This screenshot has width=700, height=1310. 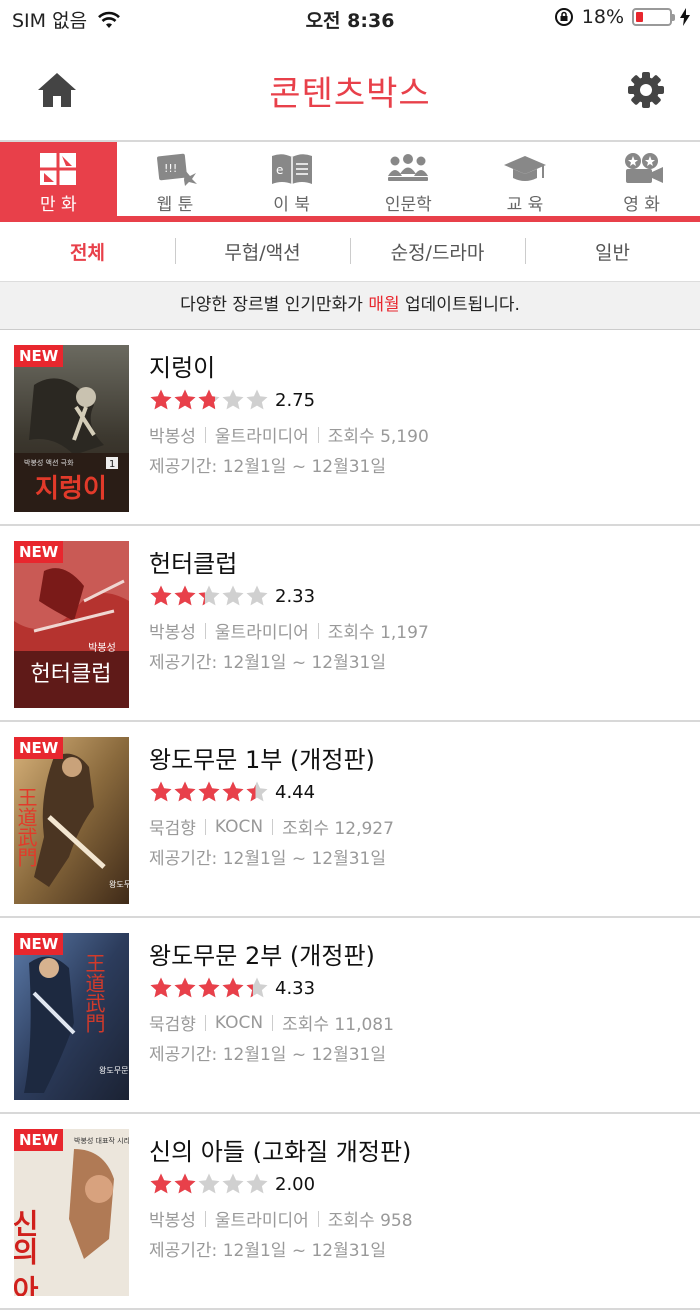 What do you see at coordinates (653, 17) in the screenshot?
I see `battery-icon` at bounding box center [653, 17].